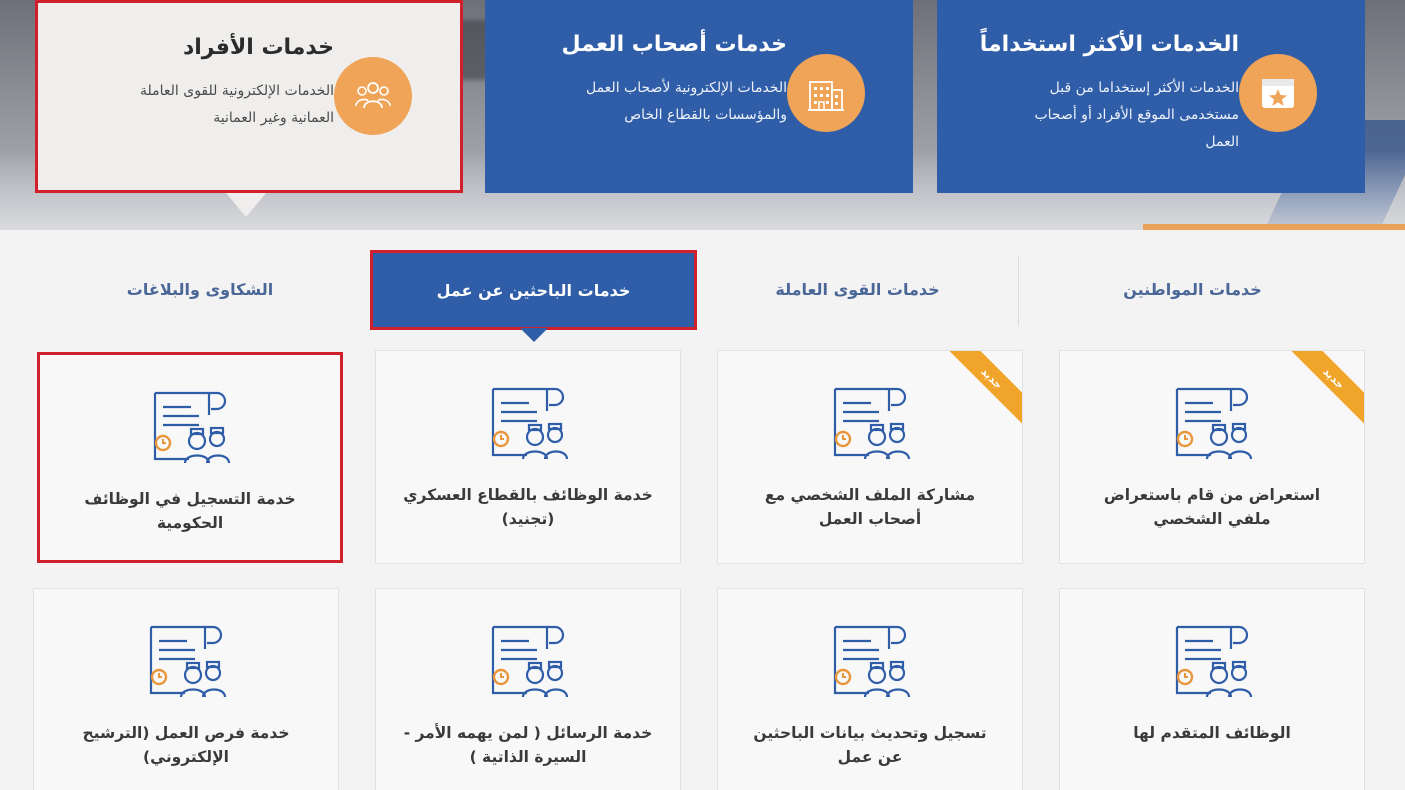 This screenshot has height=790, width=1405. What do you see at coordinates (1212, 733) in the screenshot?
I see `service-label: الوظائف المتقدم لها` at bounding box center [1212, 733].